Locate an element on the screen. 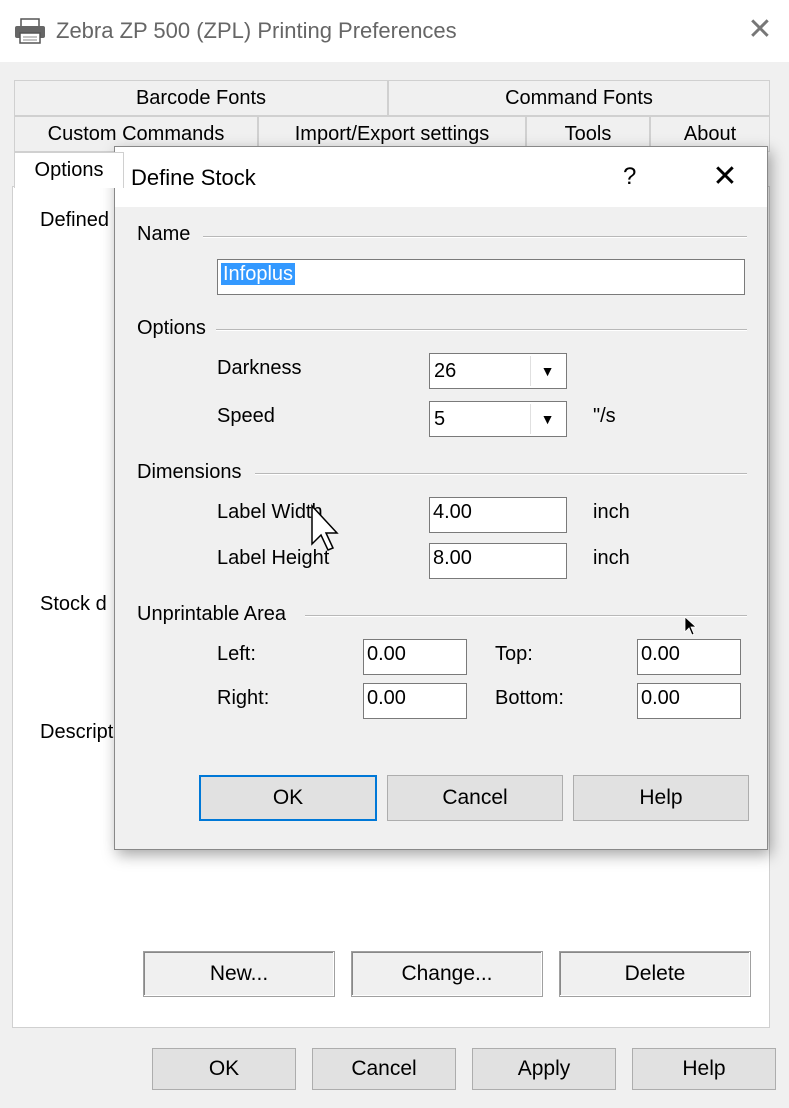  apply-button: Apply is located at coordinates (544, 1069).